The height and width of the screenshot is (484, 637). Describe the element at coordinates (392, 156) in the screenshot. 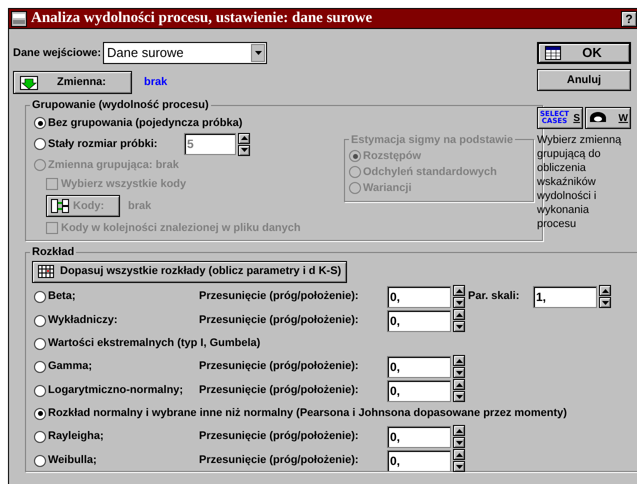

I see `option-label: Rozstępów` at that location.